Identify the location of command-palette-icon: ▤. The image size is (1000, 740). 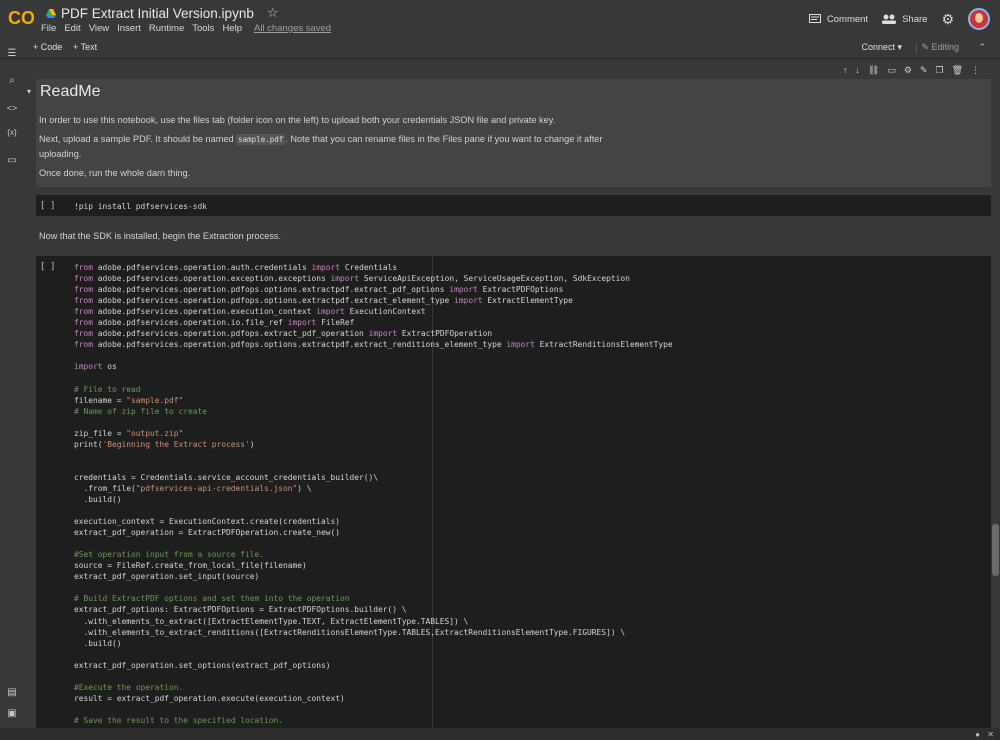
(12, 693).